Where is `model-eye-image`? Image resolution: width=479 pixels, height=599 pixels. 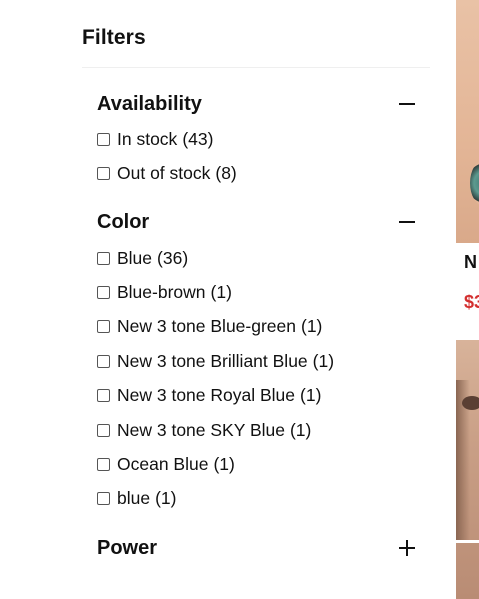
model-eye-image is located at coordinates (470, 403).